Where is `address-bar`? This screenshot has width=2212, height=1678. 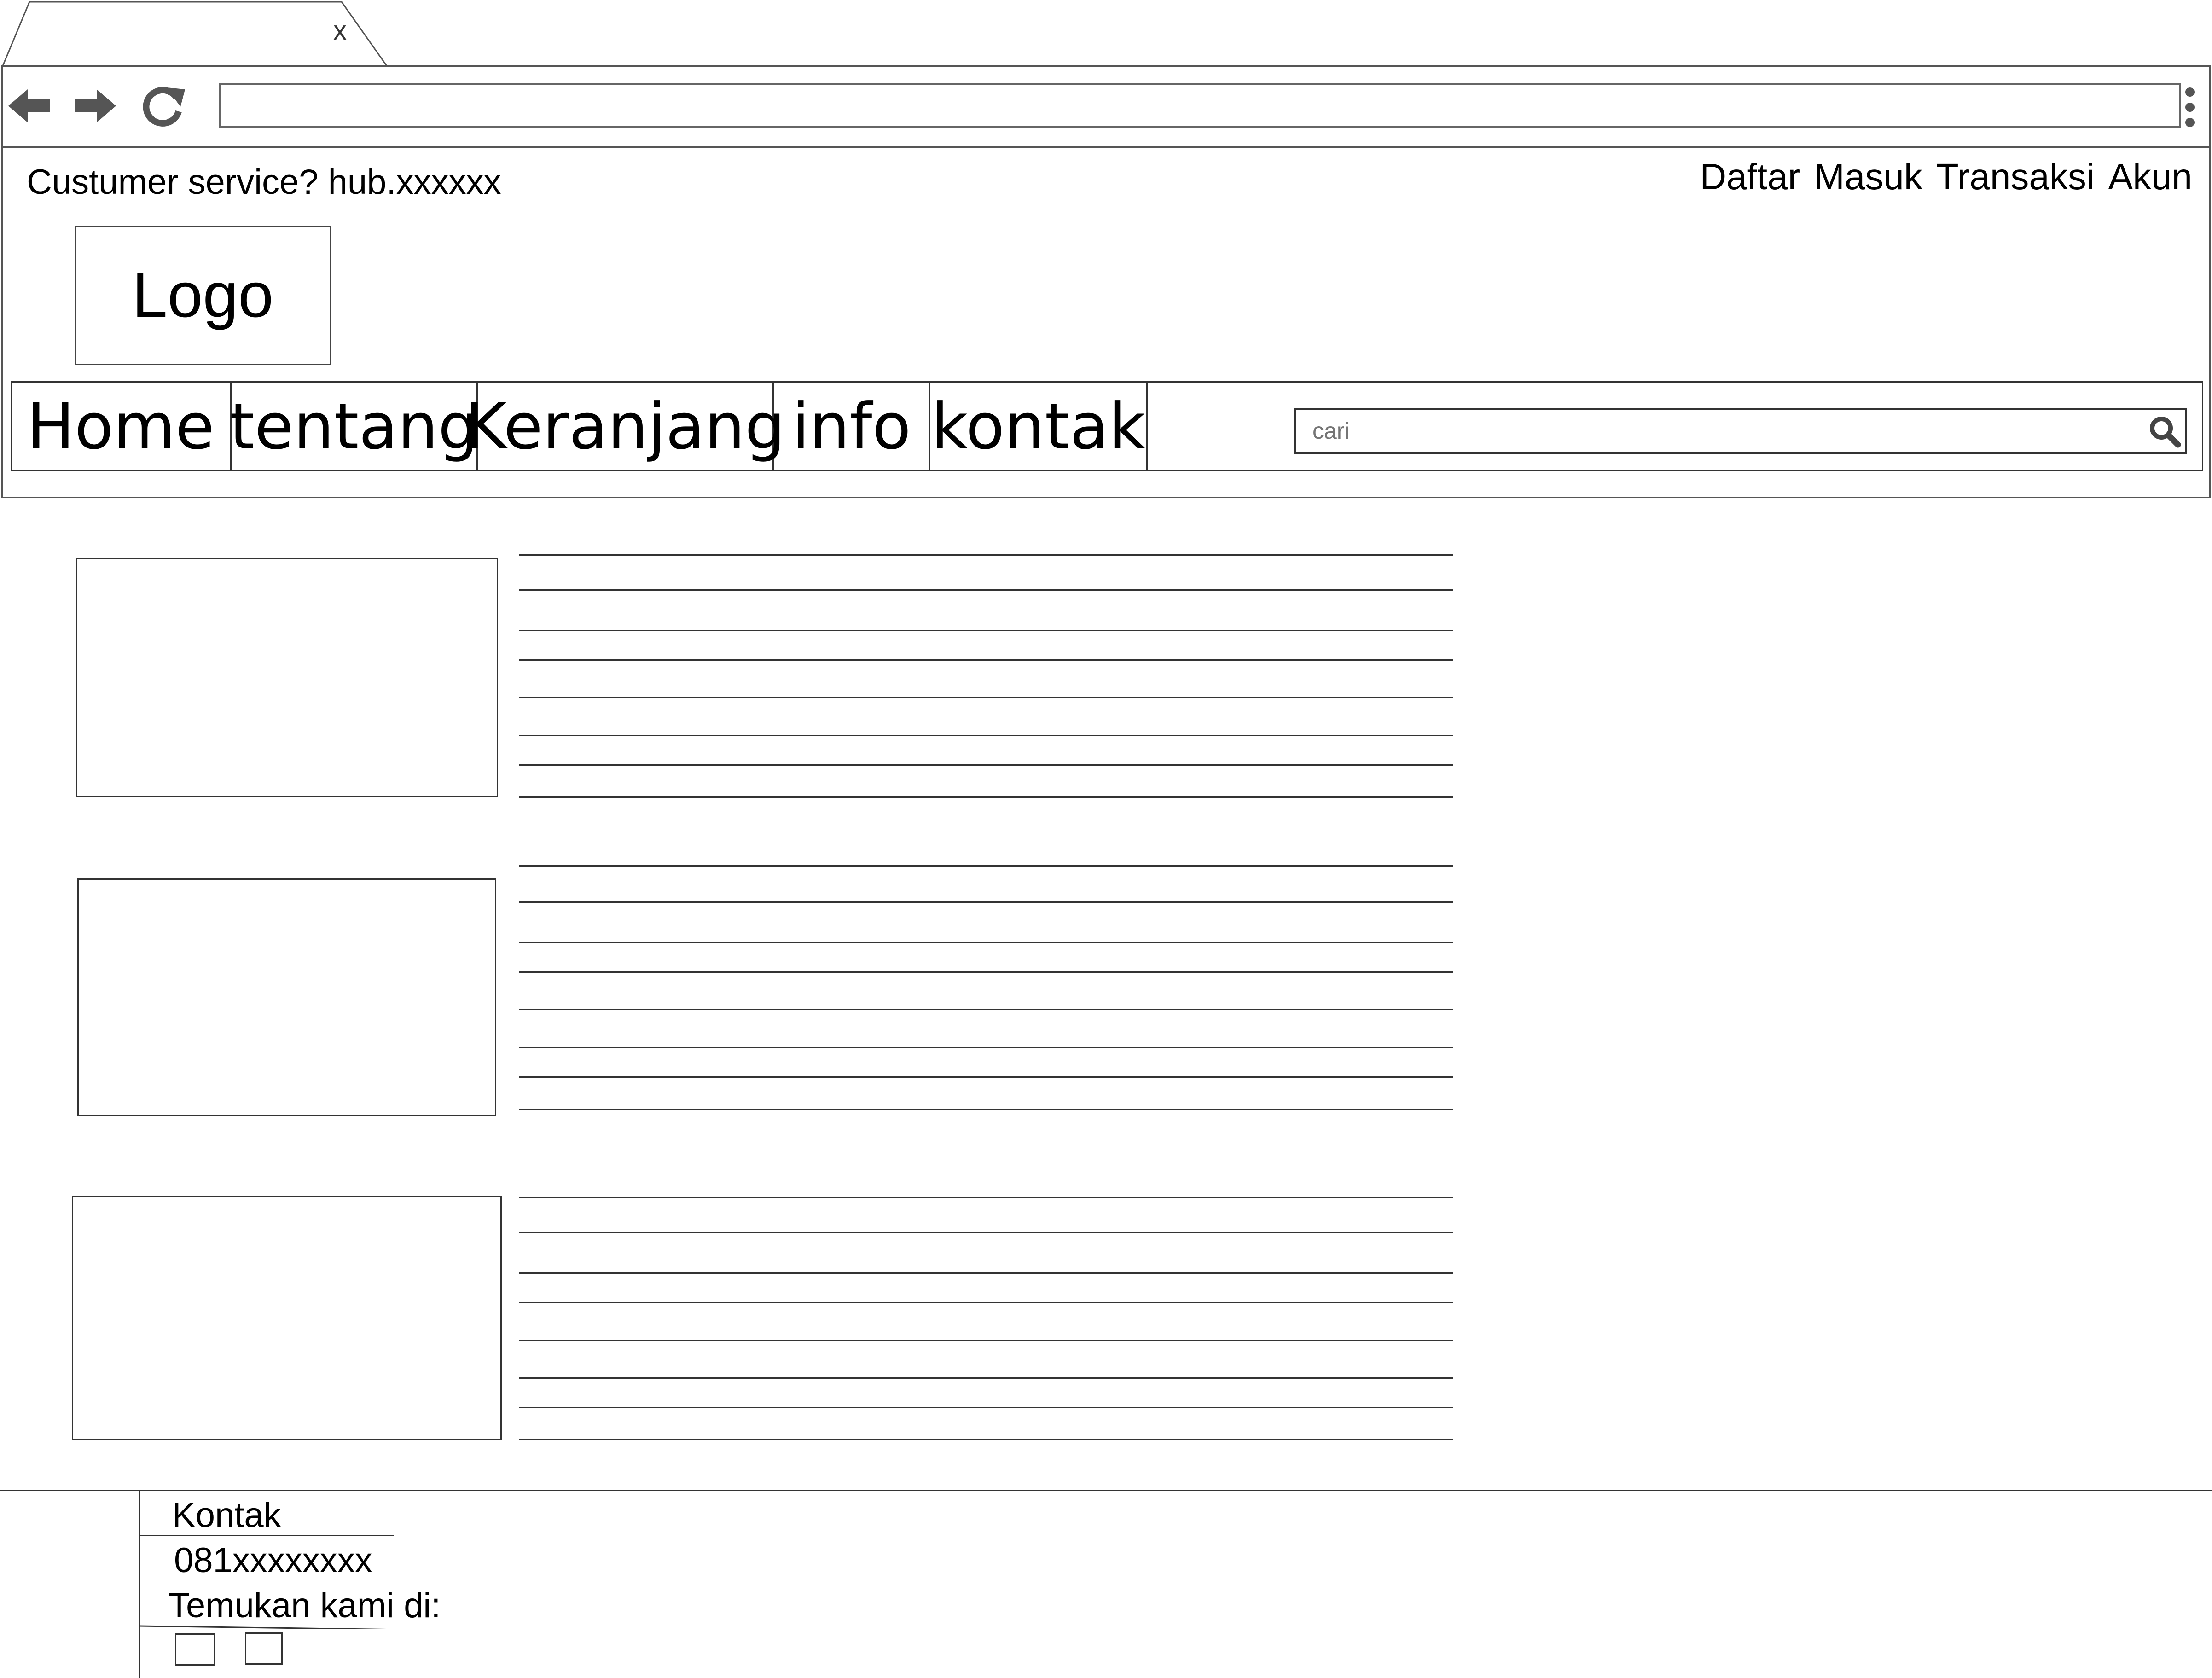
address-bar is located at coordinates (1200, 105).